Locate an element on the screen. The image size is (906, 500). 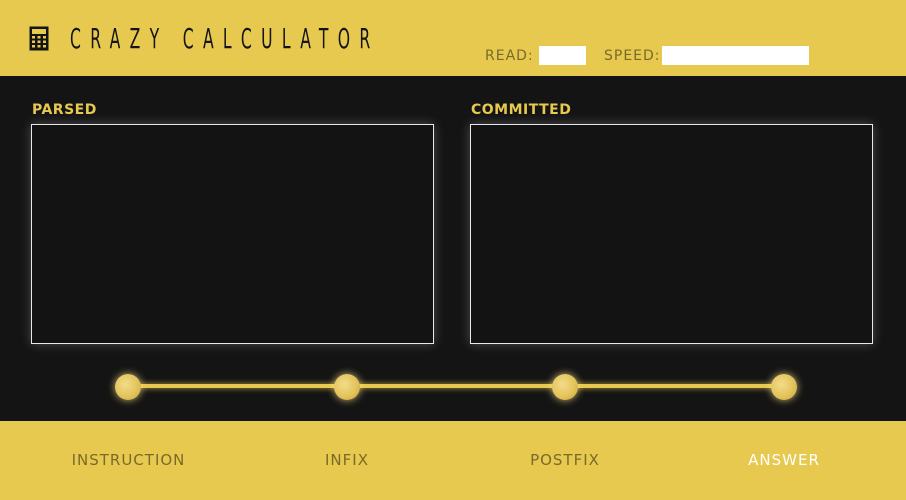
step-knob-instruction is located at coordinates (128, 387).